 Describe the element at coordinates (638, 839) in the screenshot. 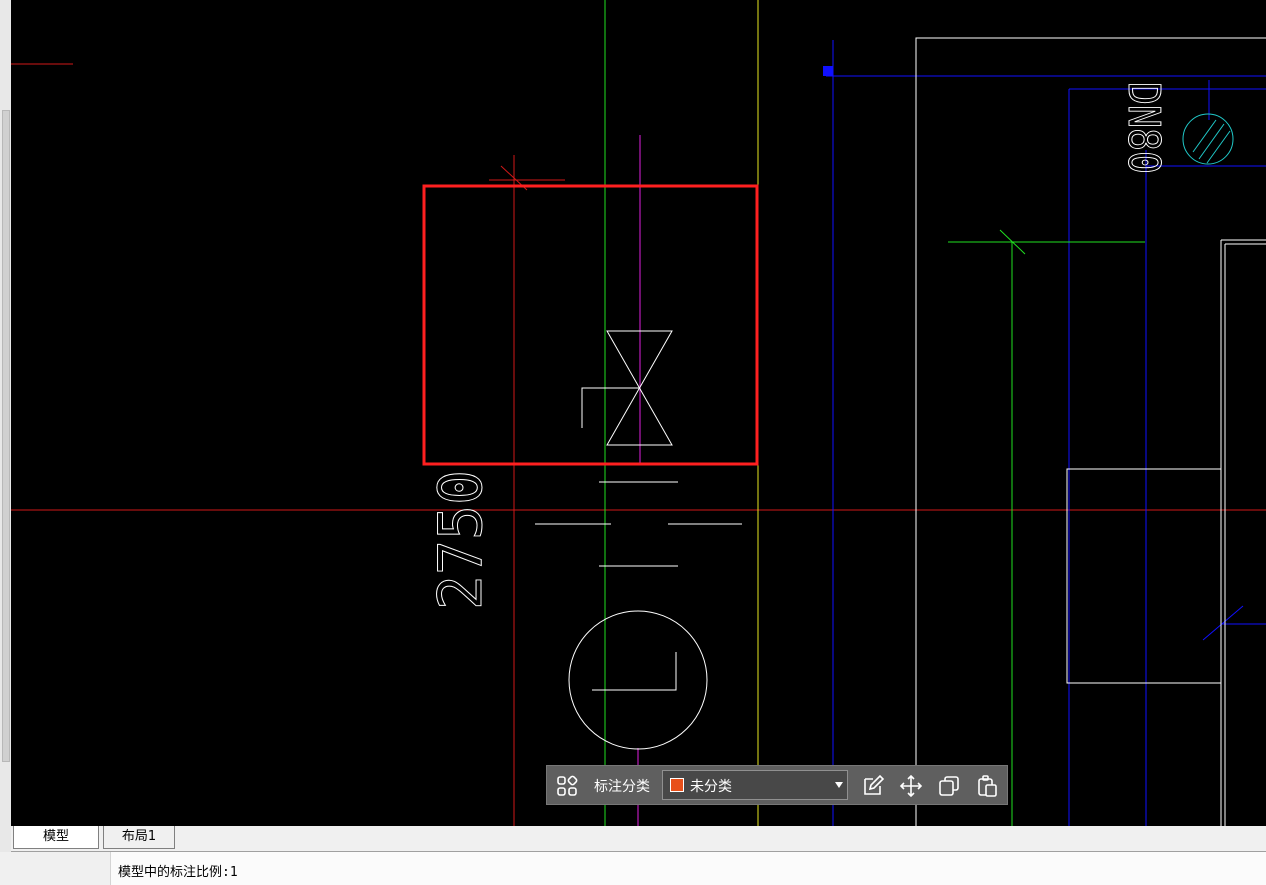

I see `layout-tabs: 模型 布局1` at that location.